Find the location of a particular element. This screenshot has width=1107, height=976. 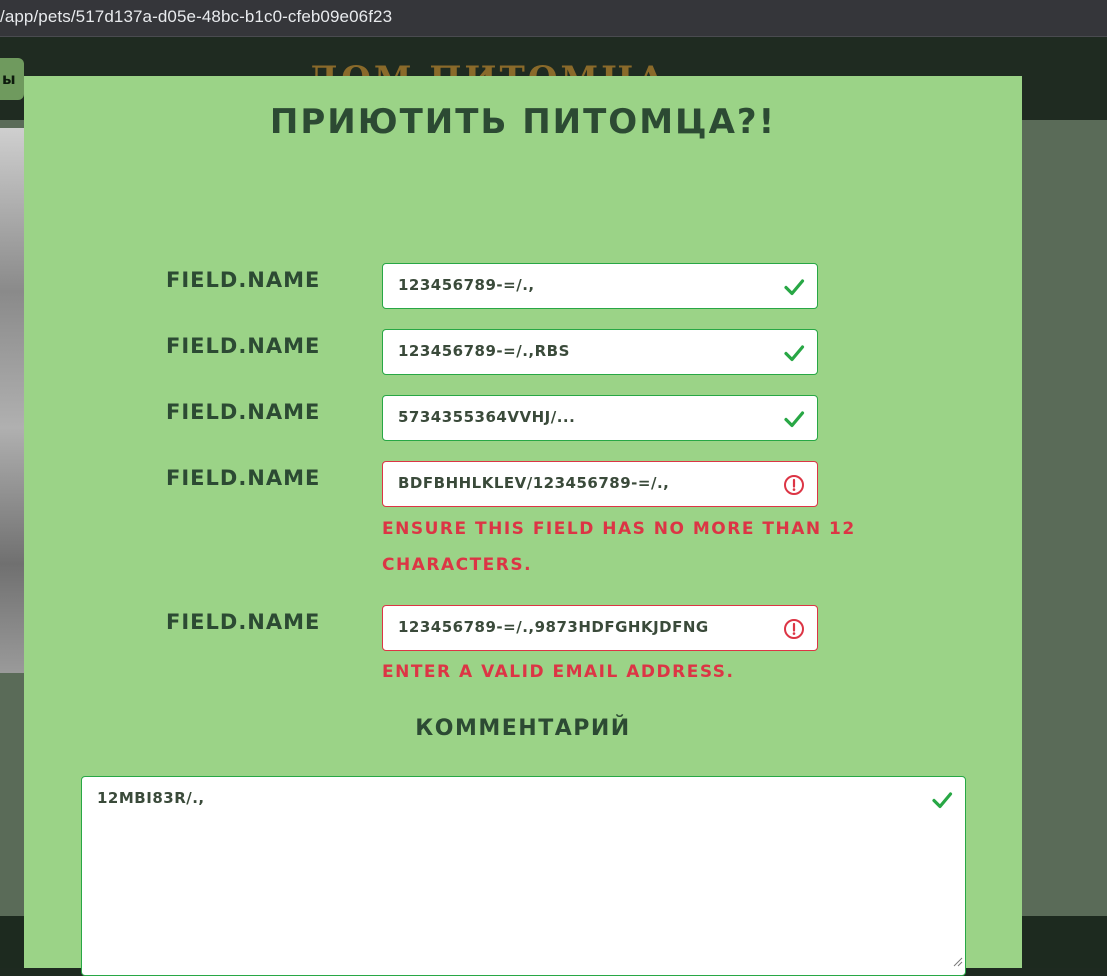

comment-value: 12MBI83R/., is located at coordinates (151, 798).